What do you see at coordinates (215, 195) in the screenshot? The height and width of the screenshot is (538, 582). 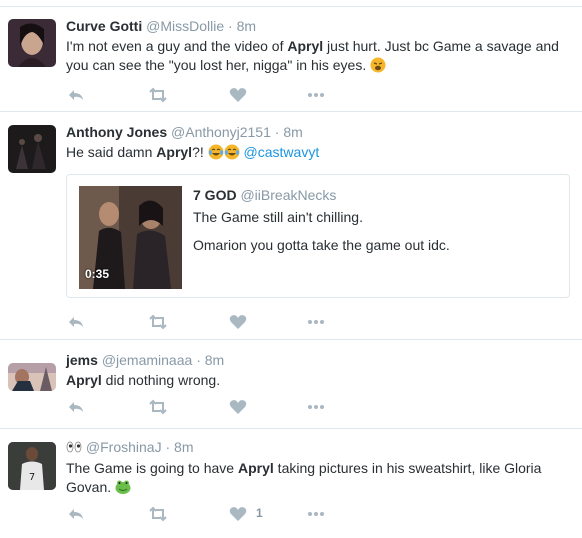 I see `quoted-display-name: 7 GOD` at bounding box center [215, 195].